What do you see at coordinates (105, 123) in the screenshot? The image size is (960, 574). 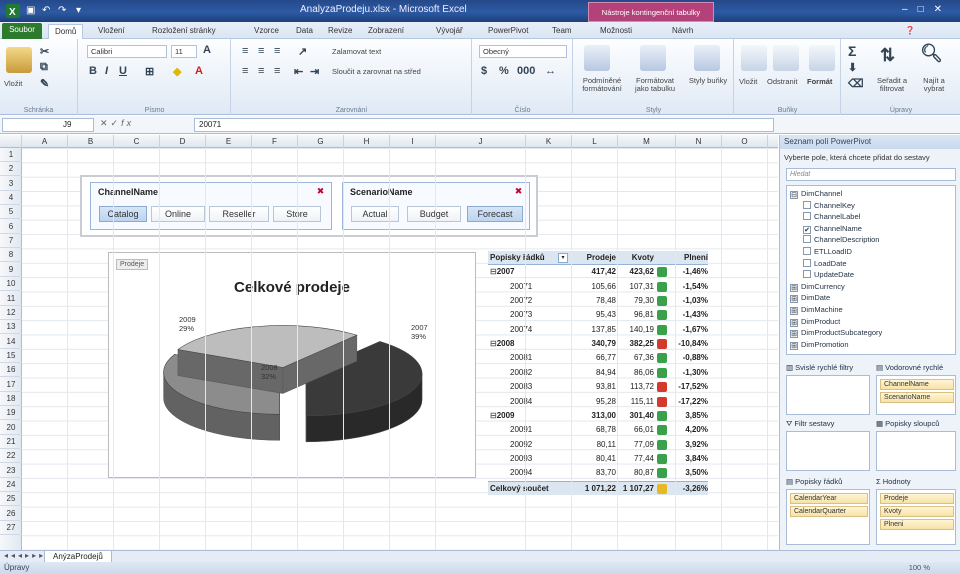 I see `cancel-icon: ✕` at bounding box center [105, 123].